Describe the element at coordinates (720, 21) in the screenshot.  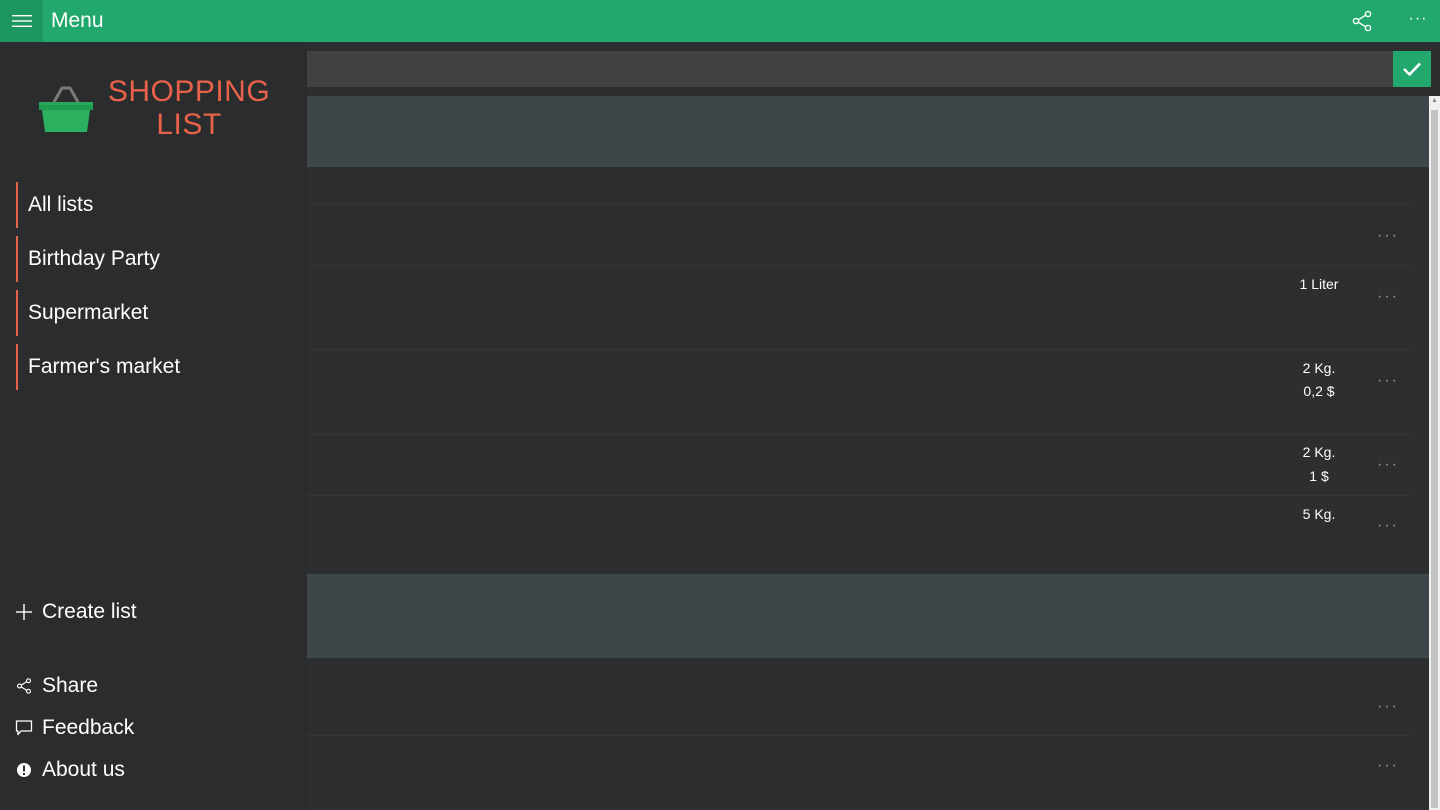
I see `title-bar: Menu ···` at that location.